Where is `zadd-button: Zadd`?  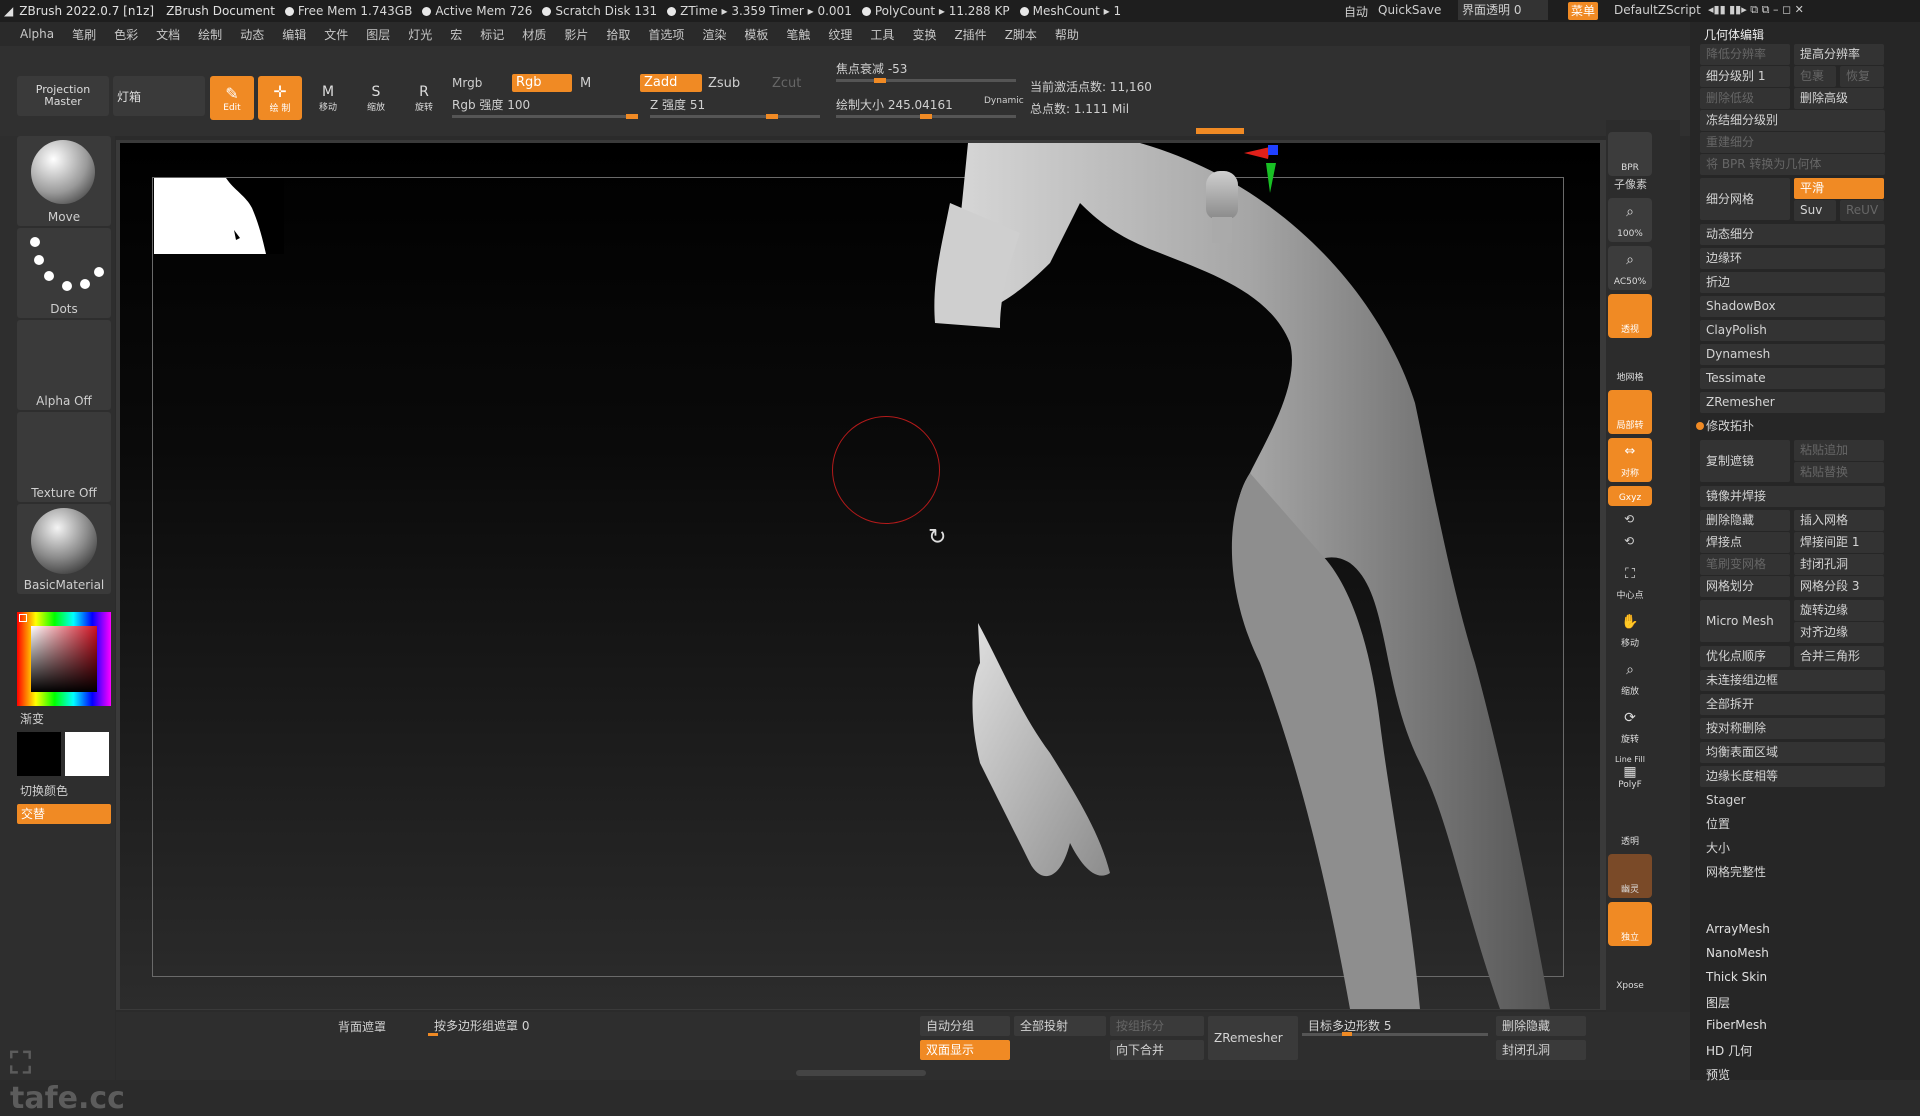 zadd-button: Zadd is located at coordinates (671, 83).